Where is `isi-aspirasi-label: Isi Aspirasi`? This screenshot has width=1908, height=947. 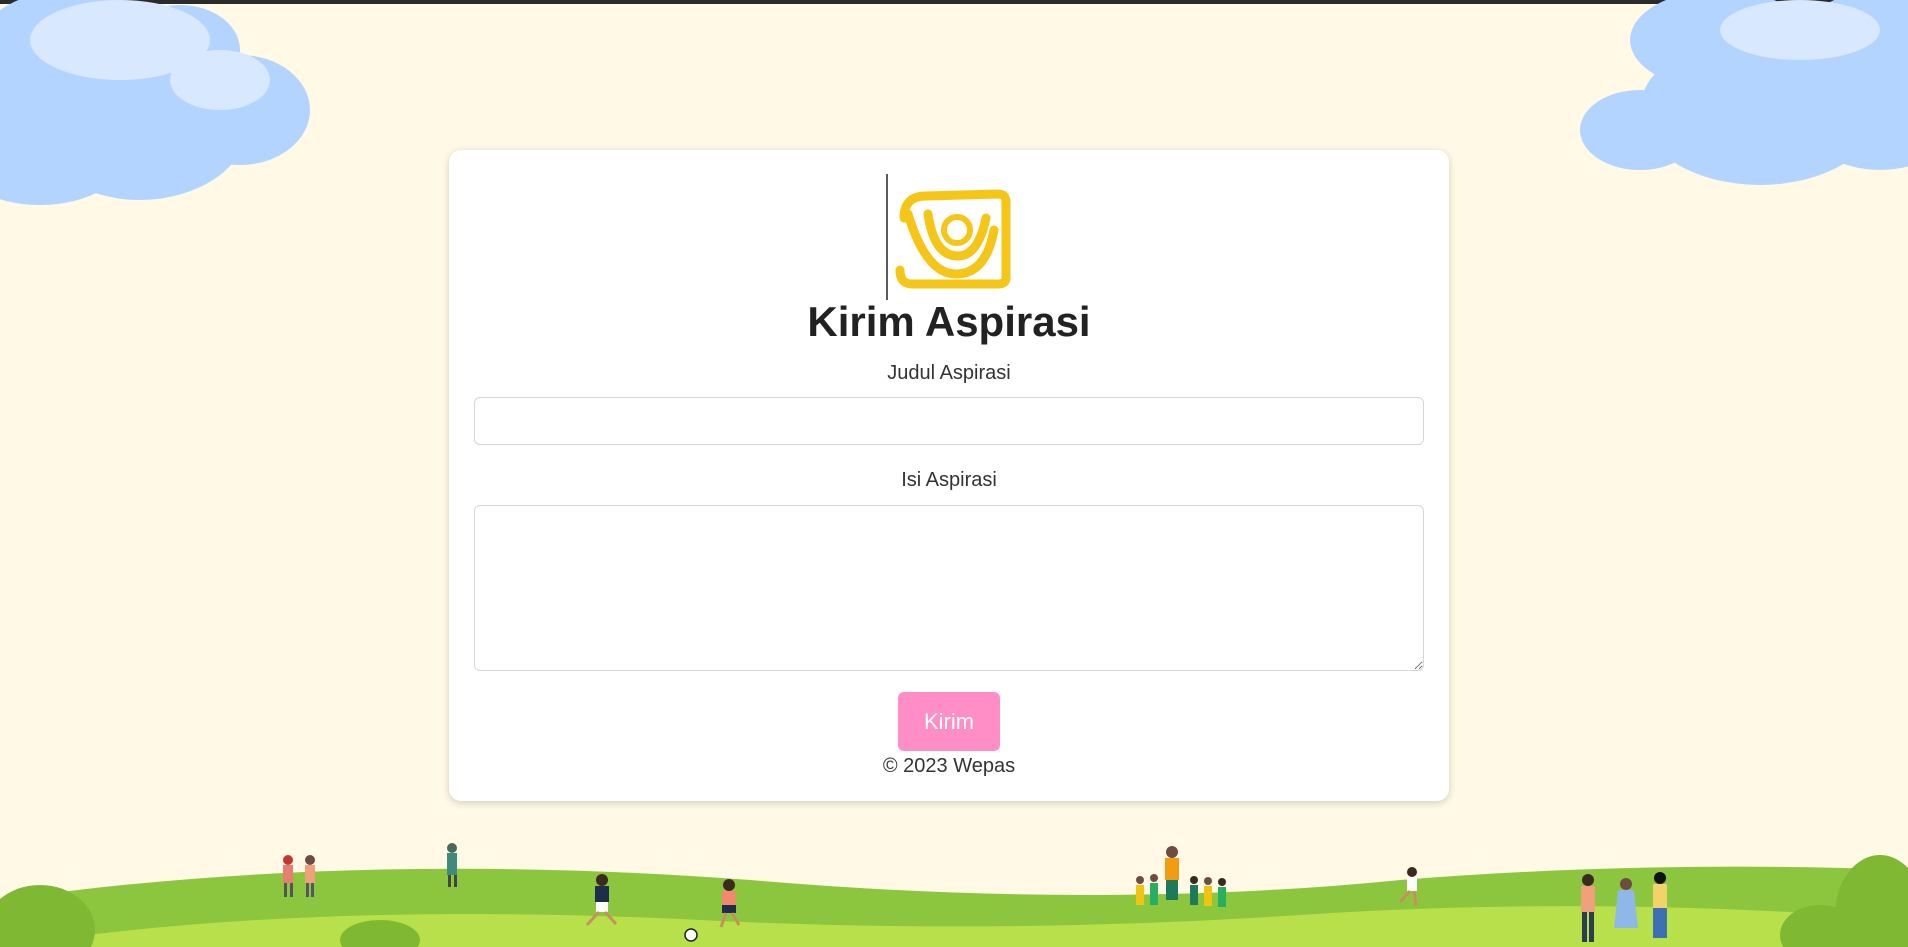 isi-aspirasi-label: Isi Aspirasi is located at coordinates (949, 480).